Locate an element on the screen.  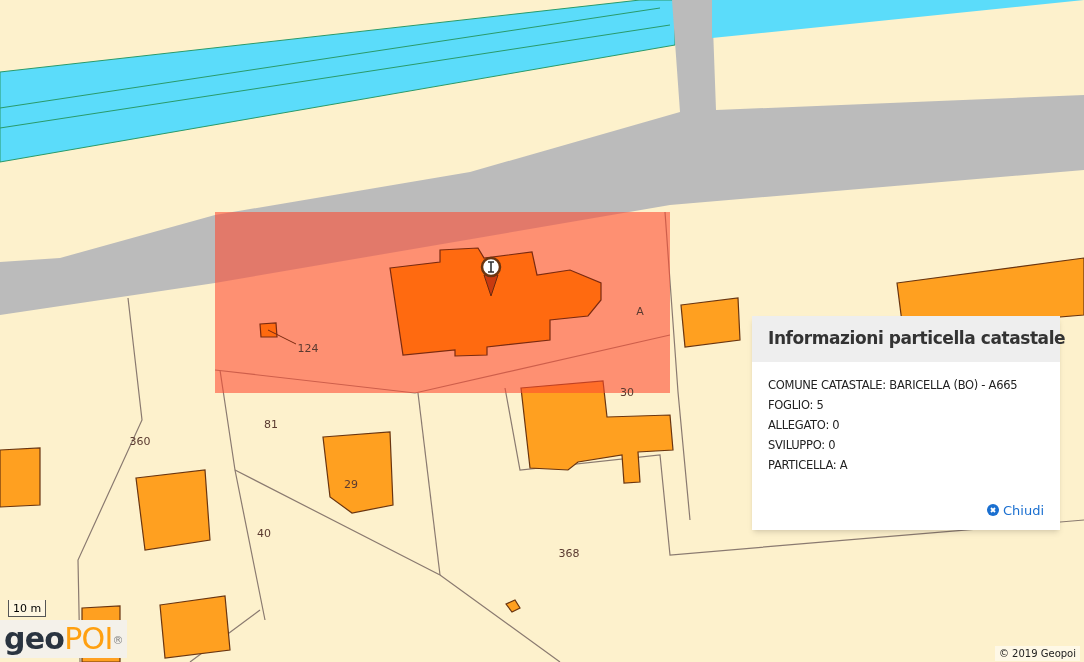
parcel-number: 29 is located at coordinates (351, 484).